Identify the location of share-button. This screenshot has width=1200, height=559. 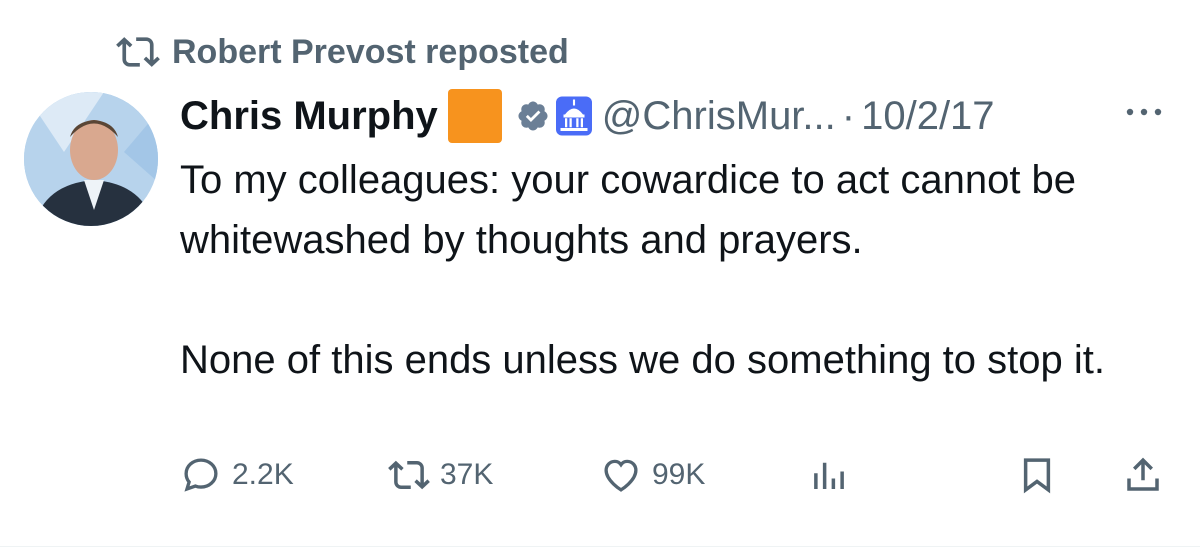
(1143, 475).